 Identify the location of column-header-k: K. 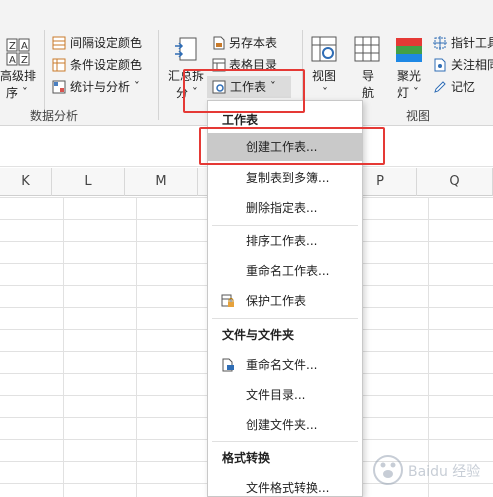
(26, 182).